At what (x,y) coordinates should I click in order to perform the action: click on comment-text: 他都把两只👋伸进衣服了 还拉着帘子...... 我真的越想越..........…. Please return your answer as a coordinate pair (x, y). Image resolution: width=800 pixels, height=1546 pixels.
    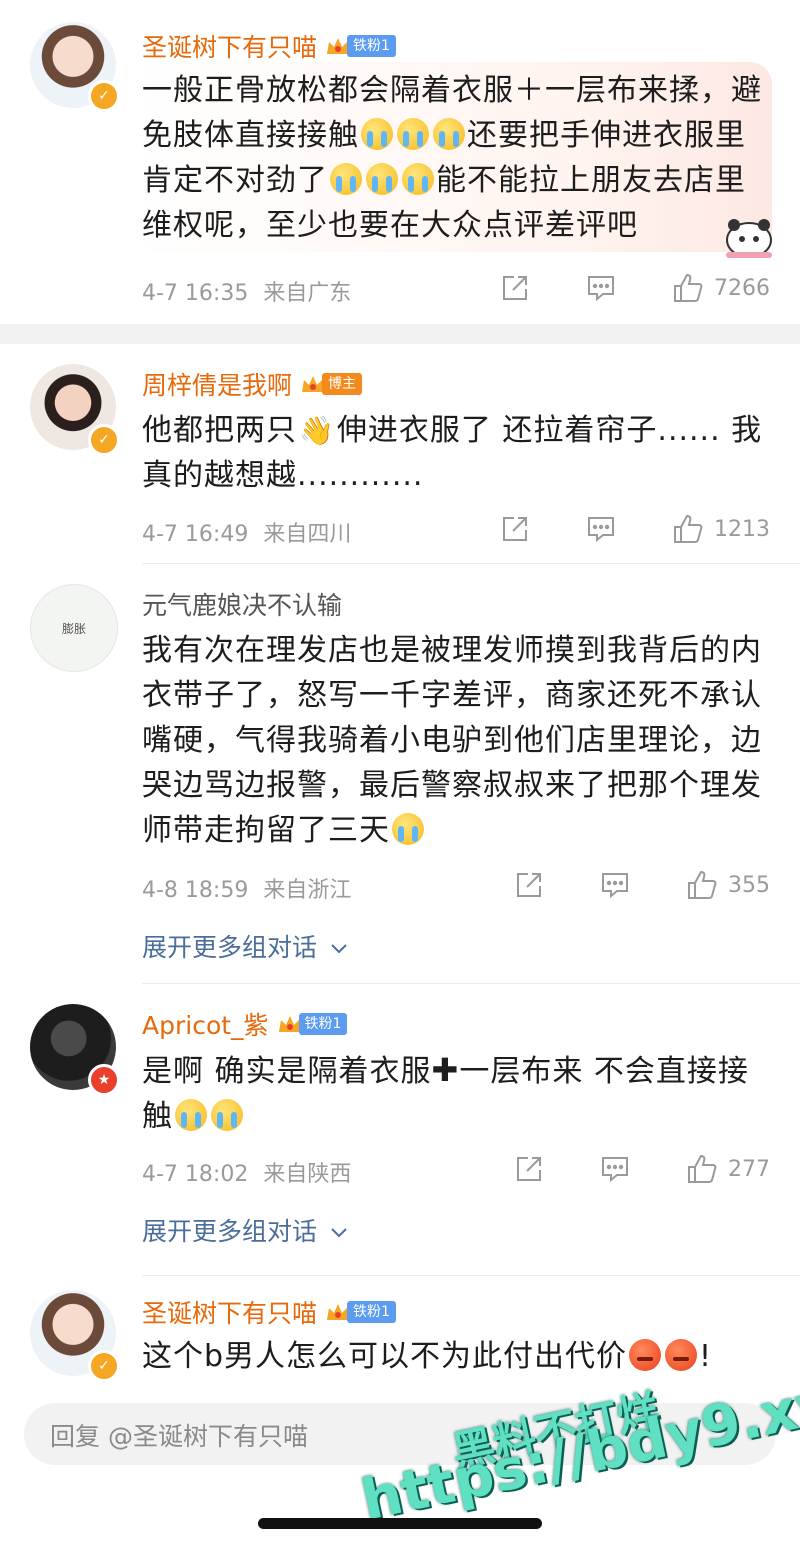
    Looking at the image, I should click on (457, 453).